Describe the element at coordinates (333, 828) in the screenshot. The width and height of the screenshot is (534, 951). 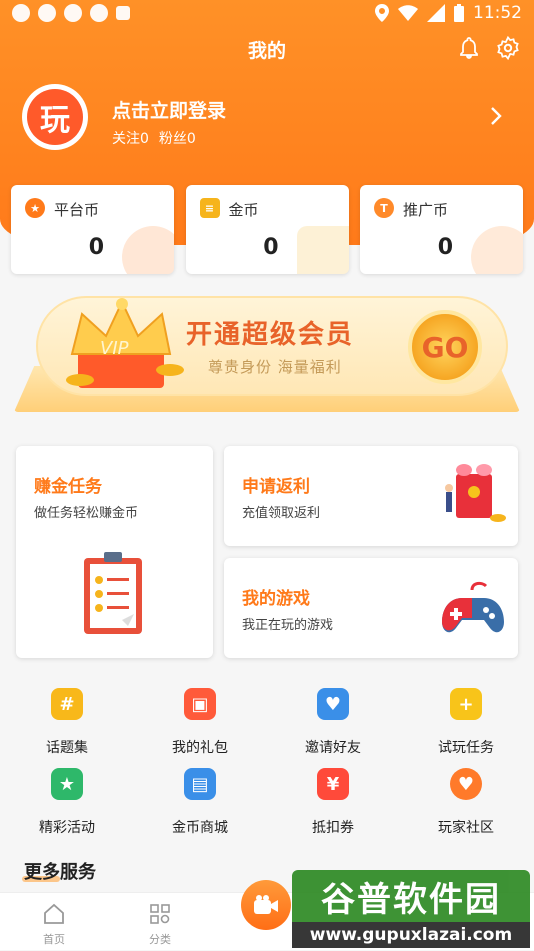
I see `grid-item-label: 抵扣券` at that location.